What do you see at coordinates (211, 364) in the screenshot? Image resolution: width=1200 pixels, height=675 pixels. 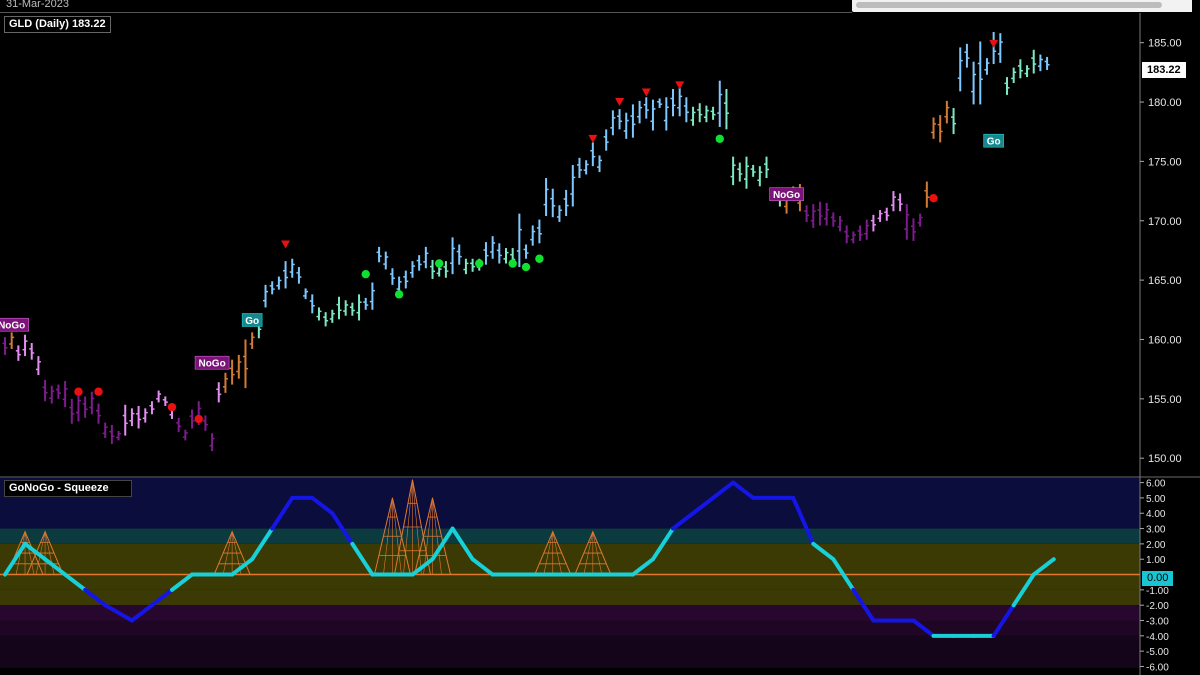 I see `trend-label-text: NoGo` at bounding box center [211, 364].